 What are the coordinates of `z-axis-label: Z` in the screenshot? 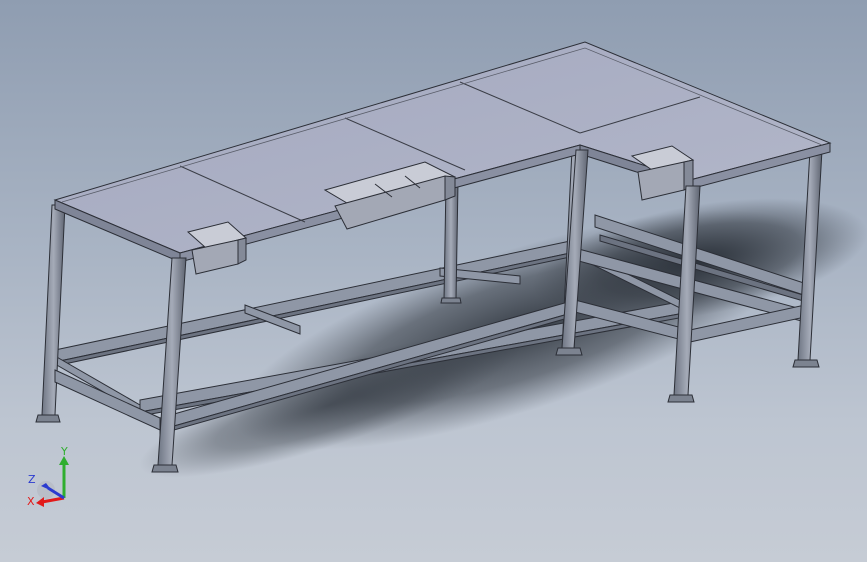 It's located at (32, 479).